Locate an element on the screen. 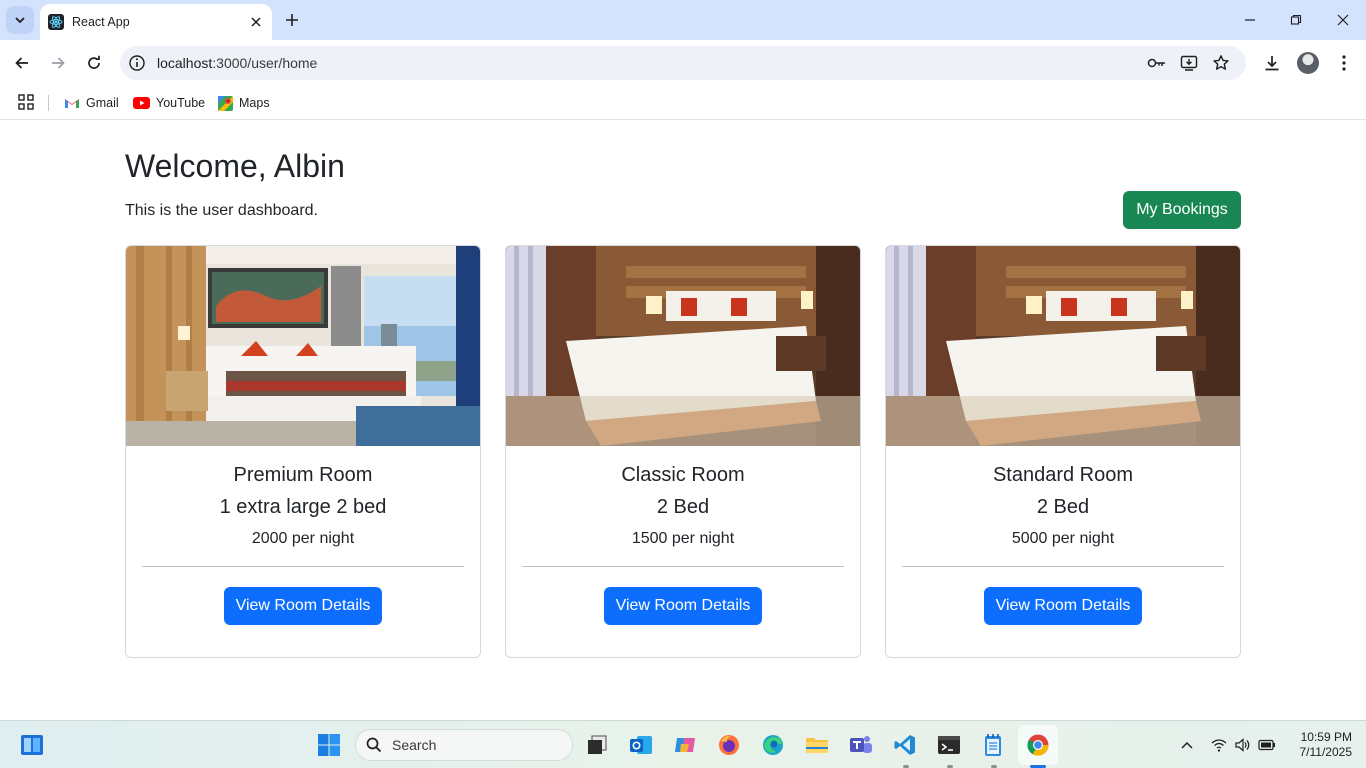 Image resolution: width=1366 pixels, height=768 pixels. install-app-button is located at coordinates (1189, 63).